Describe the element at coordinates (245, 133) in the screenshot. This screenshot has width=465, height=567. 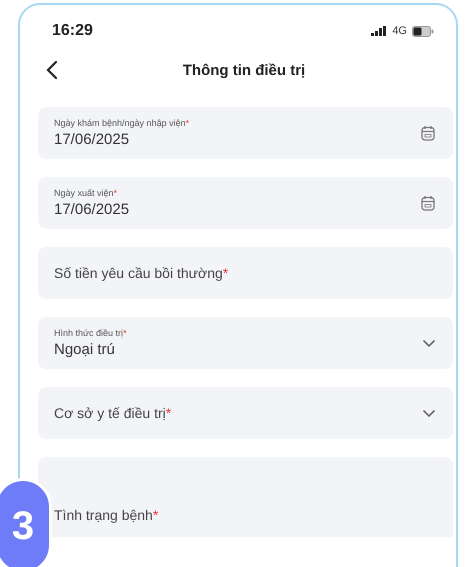
I see `date-field: Ngày khám bệnh/ngày nhập viện* 17/06/2025` at that location.